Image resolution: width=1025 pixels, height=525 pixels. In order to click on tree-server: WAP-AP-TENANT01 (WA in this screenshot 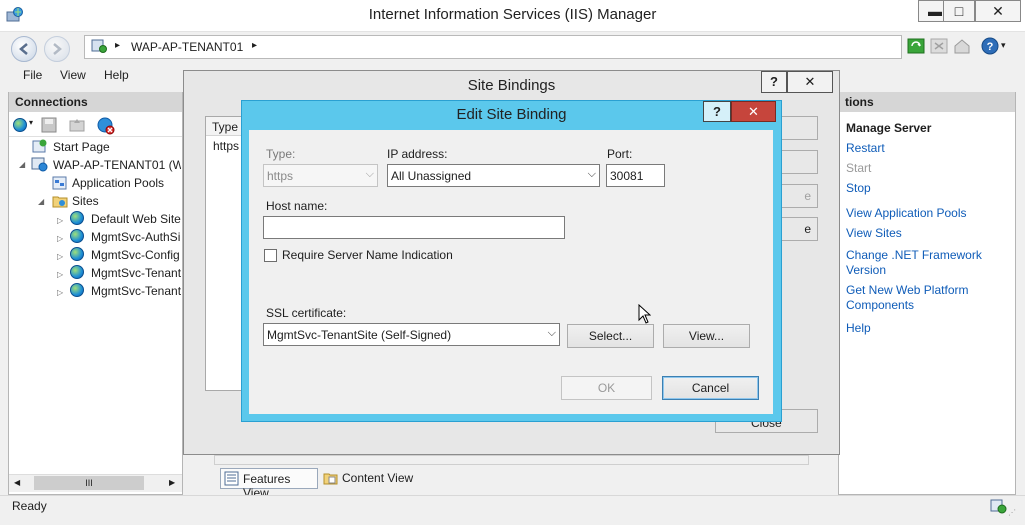, I will do `click(117, 165)`.